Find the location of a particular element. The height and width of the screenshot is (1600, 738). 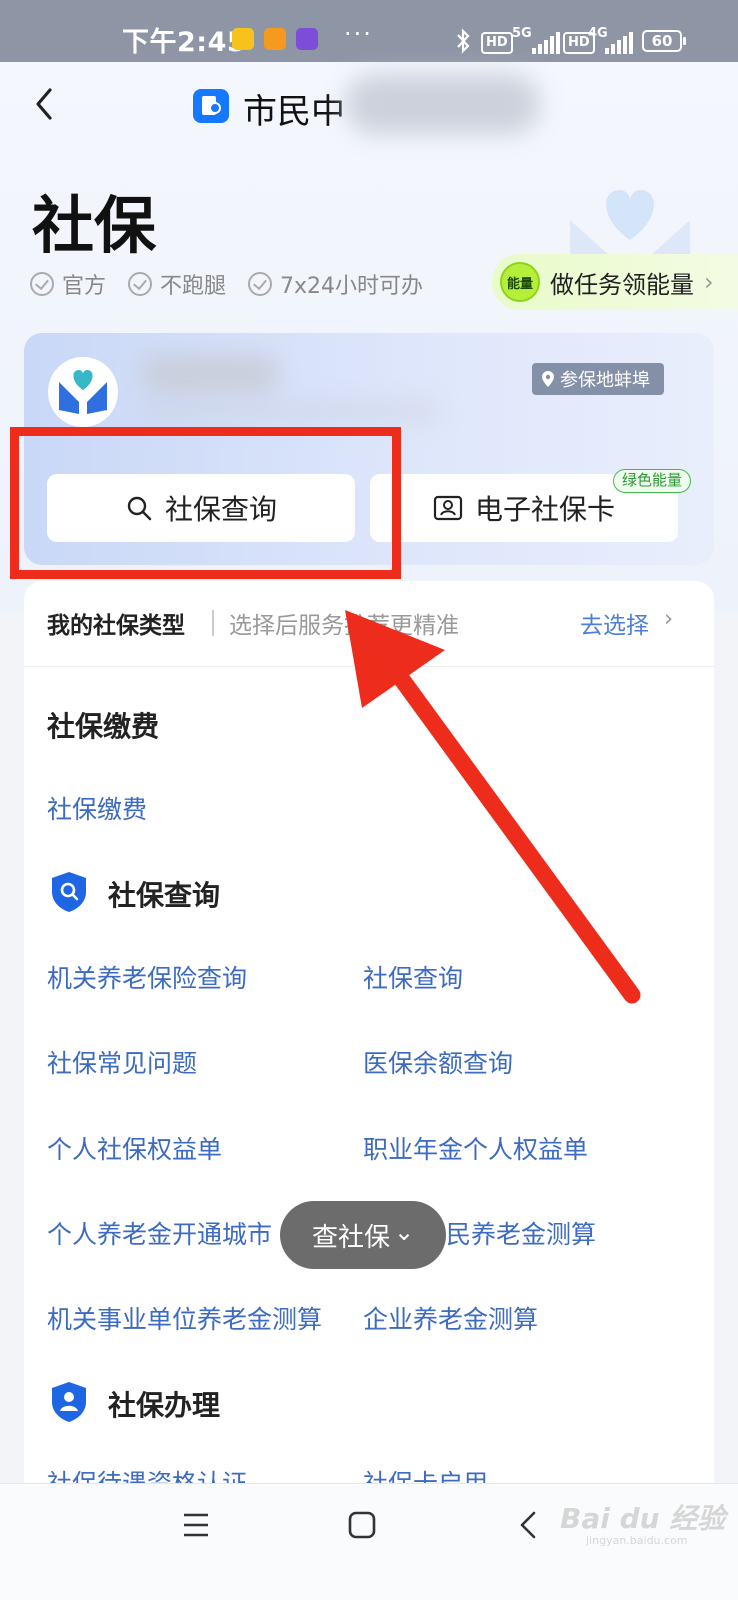

service-link: 机关事业单位养老金测算 is located at coordinates (184, 1318).